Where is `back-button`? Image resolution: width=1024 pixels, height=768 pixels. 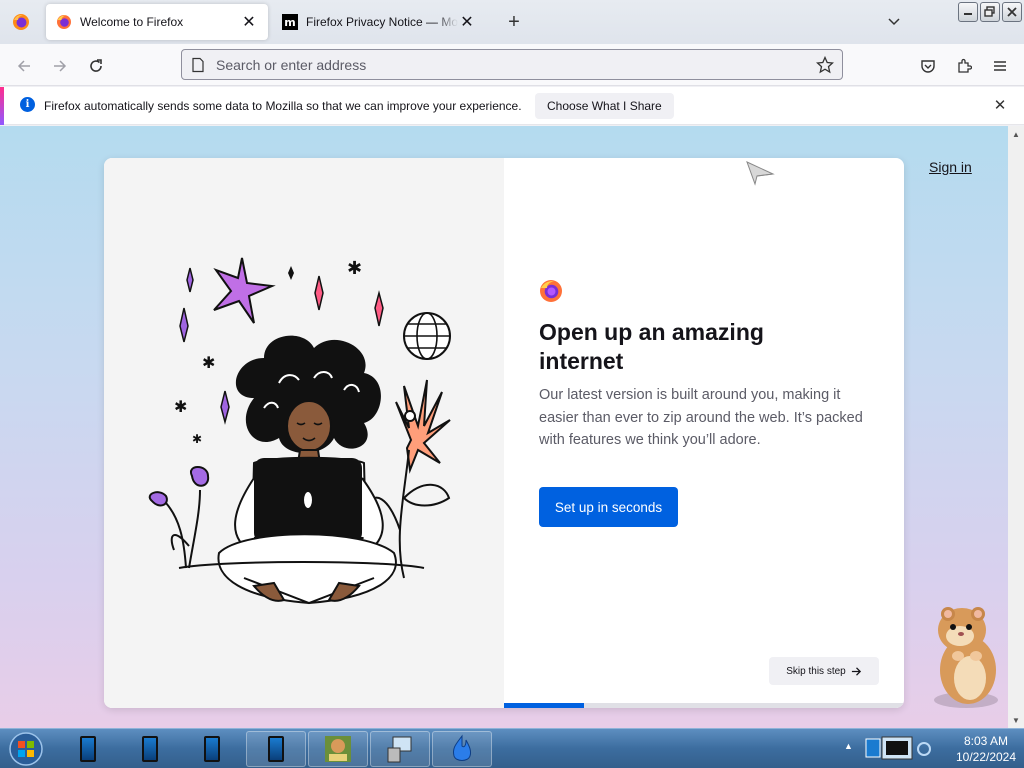
back-button is located at coordinates (24, 66).